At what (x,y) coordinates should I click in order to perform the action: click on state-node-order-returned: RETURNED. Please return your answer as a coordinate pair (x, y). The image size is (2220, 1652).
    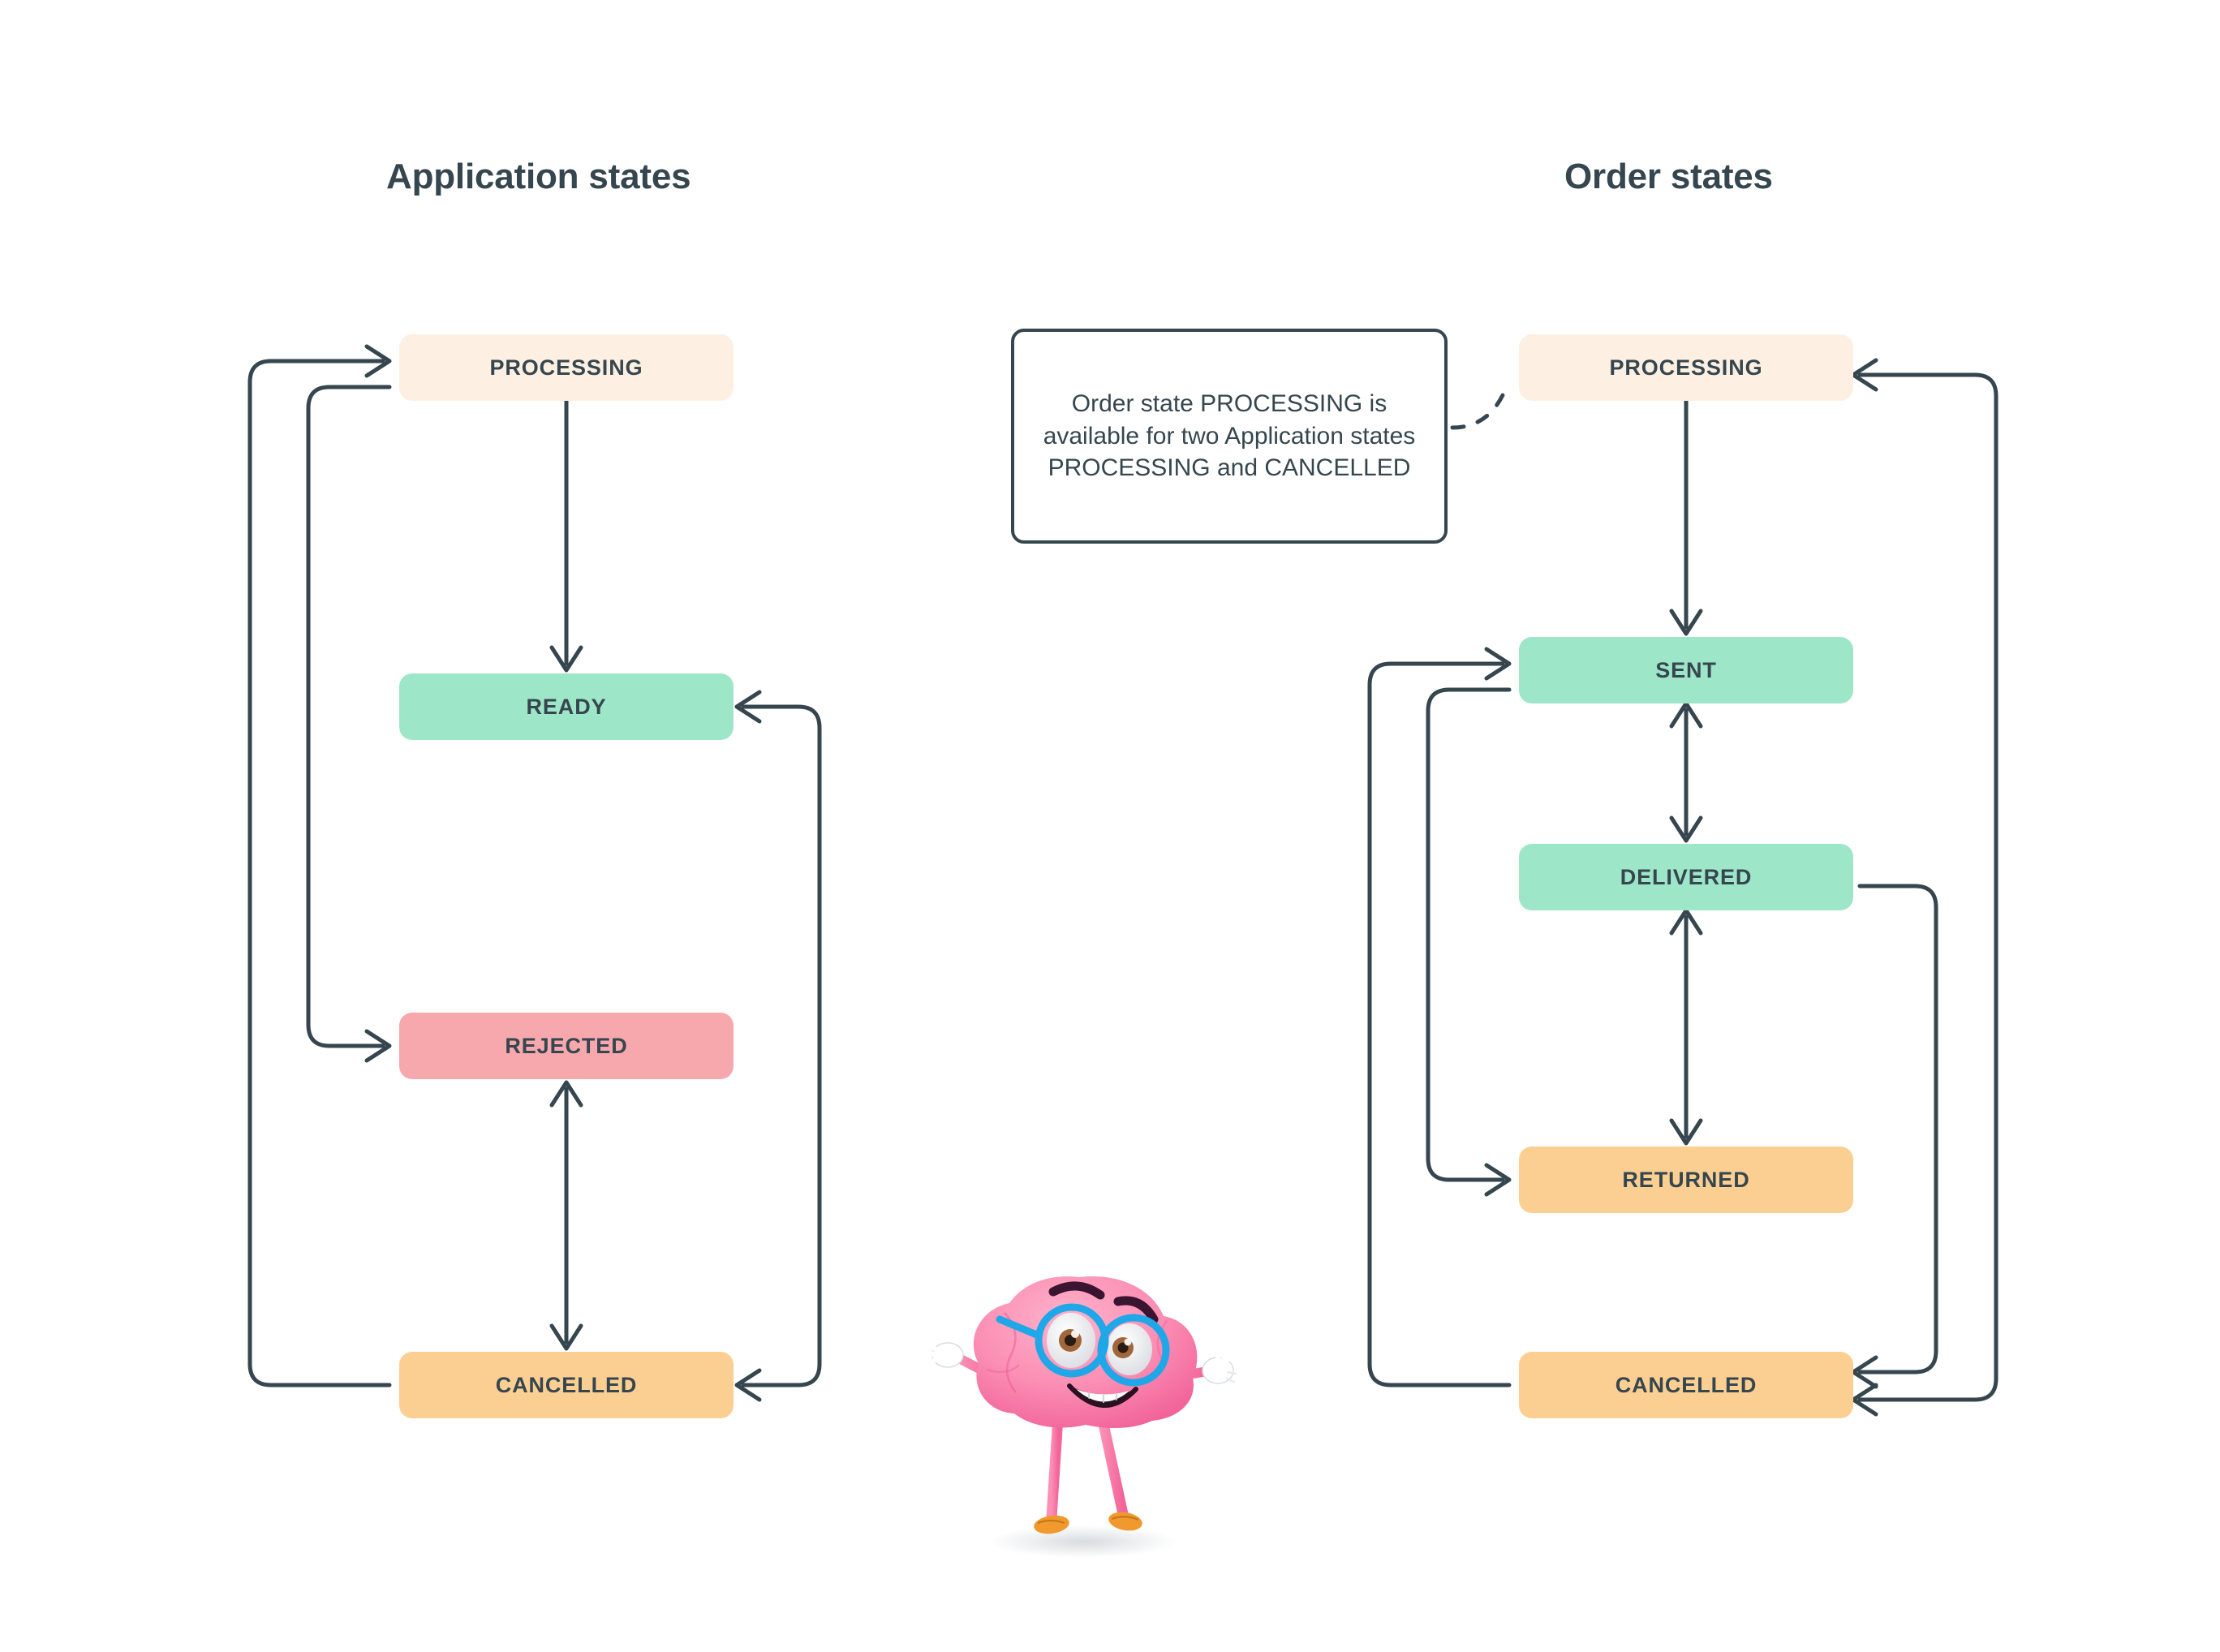
    Looking at the image, I should click on (1686, 1180).